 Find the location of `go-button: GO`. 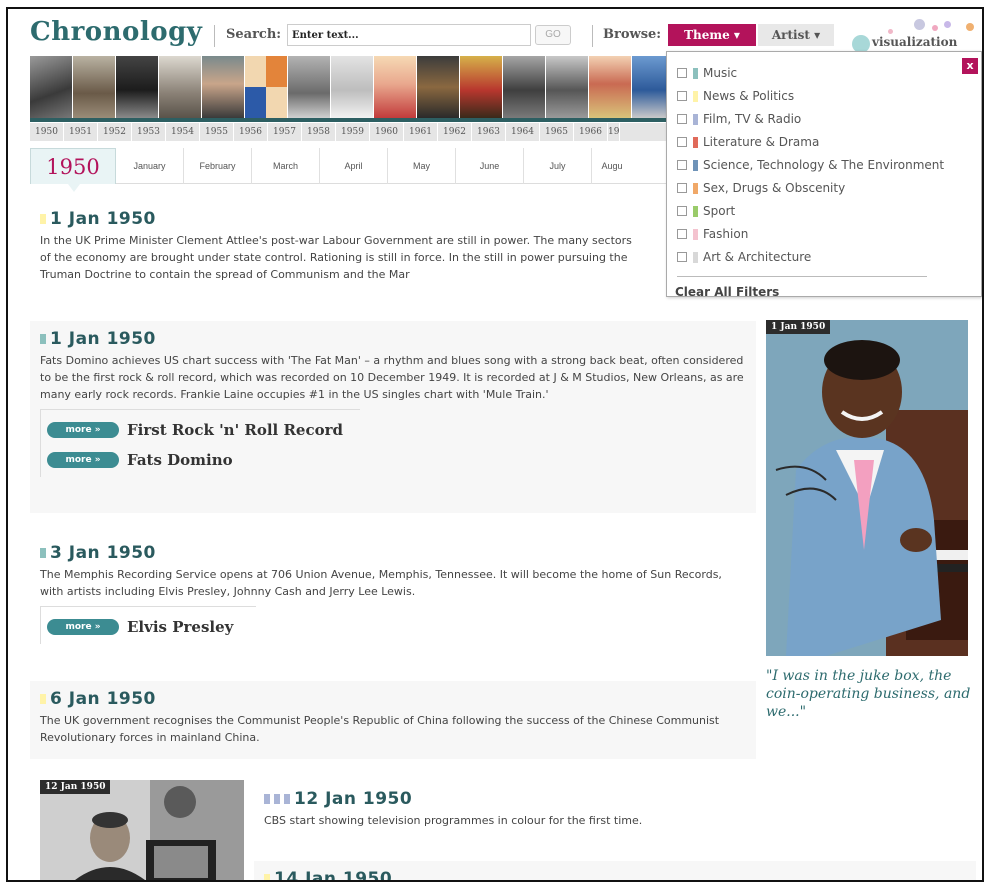

go-button: GO is located at coordinates (553, 35).